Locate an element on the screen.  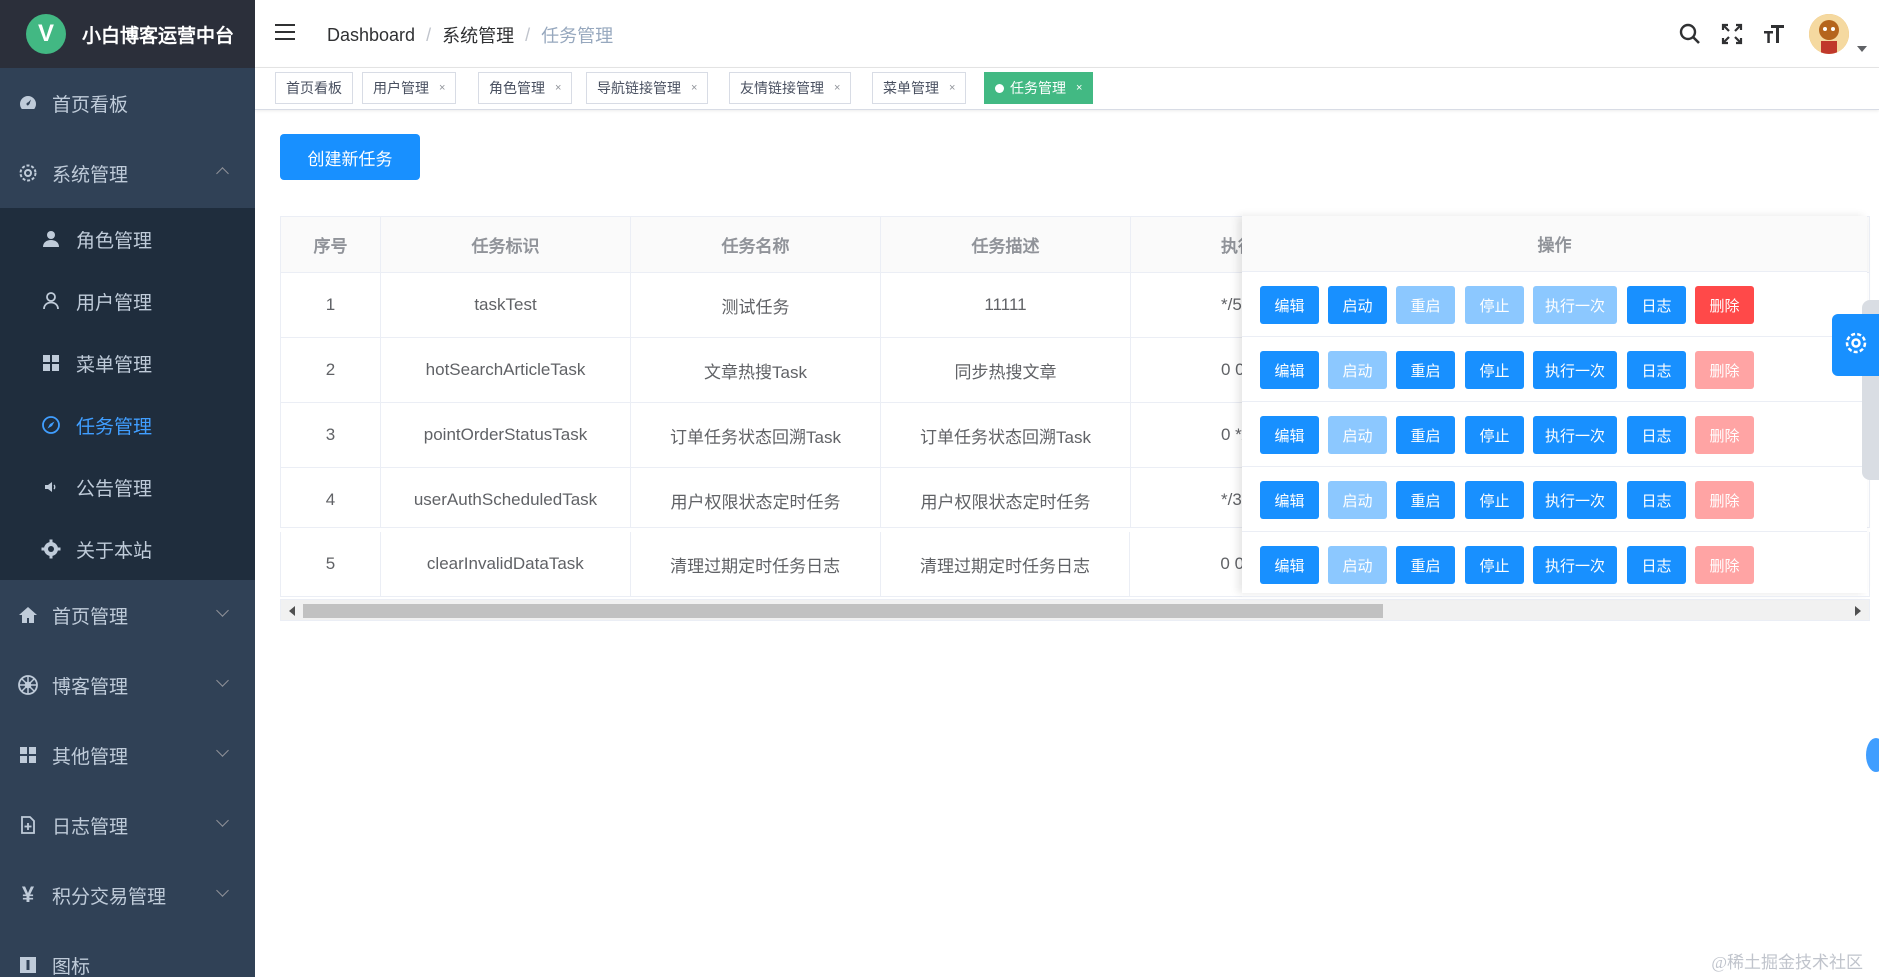
cell-name: 清理过期定时任务日志 is located at coordinates (755, 564).